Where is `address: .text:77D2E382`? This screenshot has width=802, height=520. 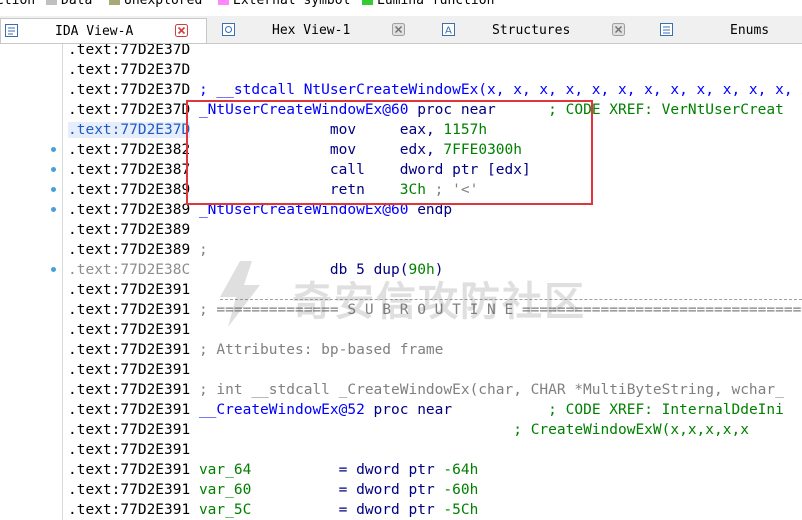 address: .text:77D2E382 is located at coordinates (129, 150).